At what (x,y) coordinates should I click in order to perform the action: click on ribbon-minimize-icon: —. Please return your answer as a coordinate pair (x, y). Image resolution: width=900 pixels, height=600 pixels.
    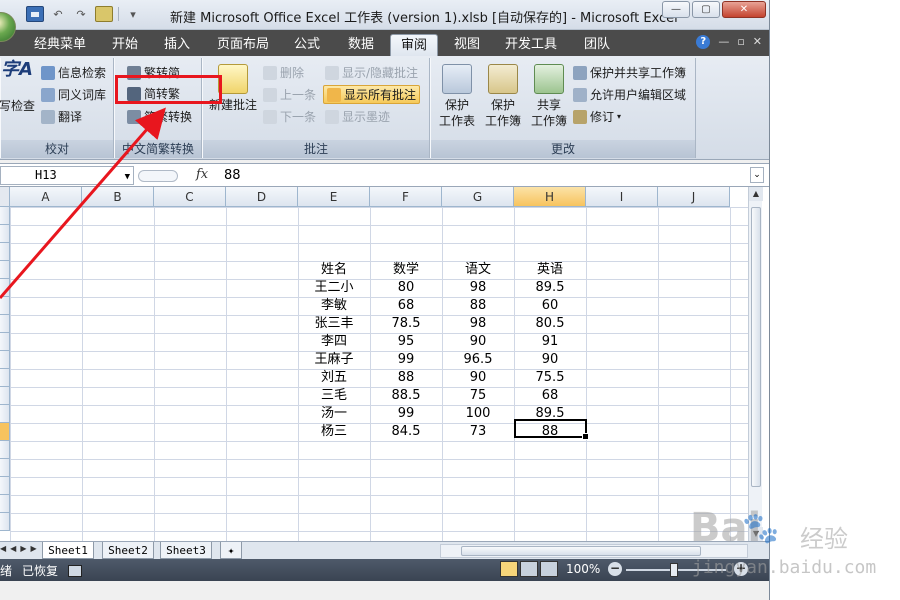
    Looking at the image, I should click on (723, 42).